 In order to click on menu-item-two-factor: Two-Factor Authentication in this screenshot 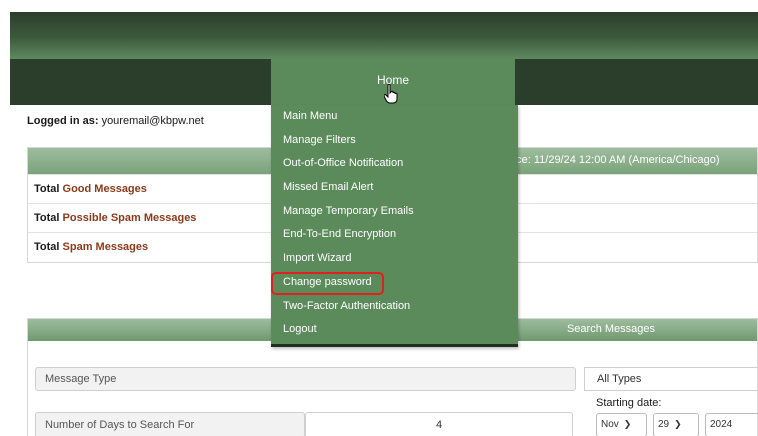, I will do `click(394, 307)`.